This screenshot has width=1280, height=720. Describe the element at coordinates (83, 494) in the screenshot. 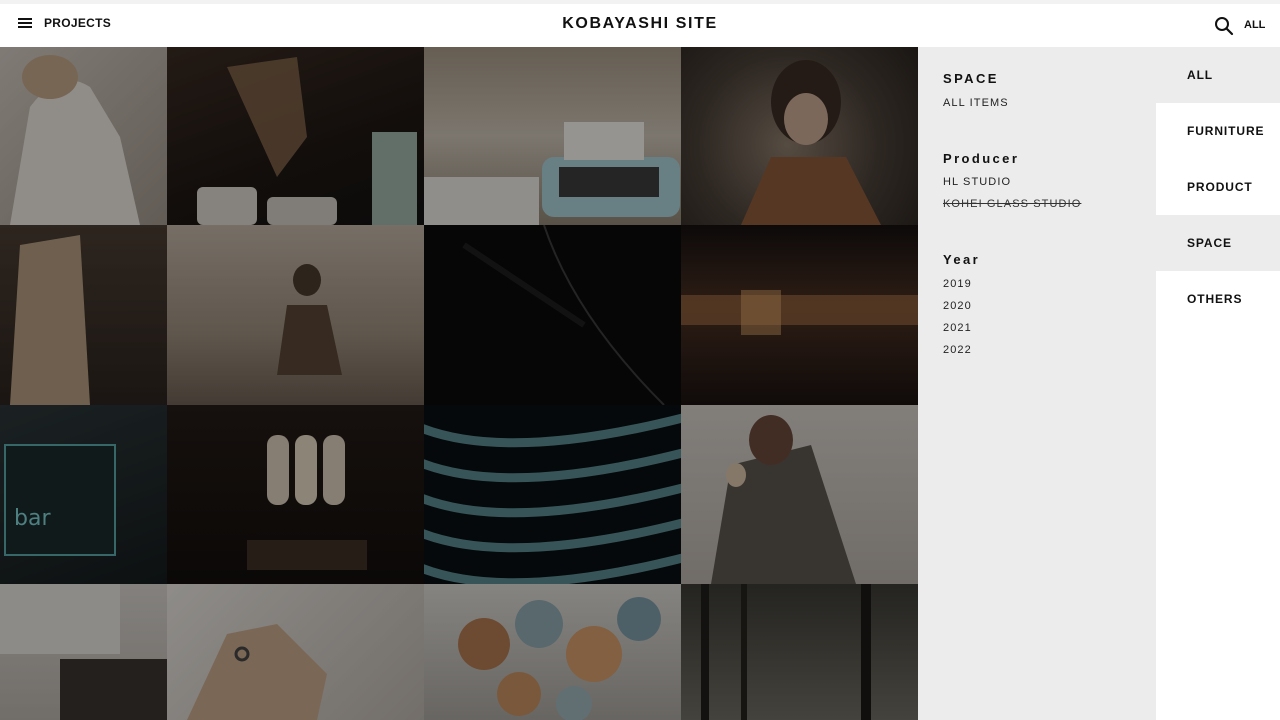

I see `grid-tile-neon-sign-bar: bar` at that location.